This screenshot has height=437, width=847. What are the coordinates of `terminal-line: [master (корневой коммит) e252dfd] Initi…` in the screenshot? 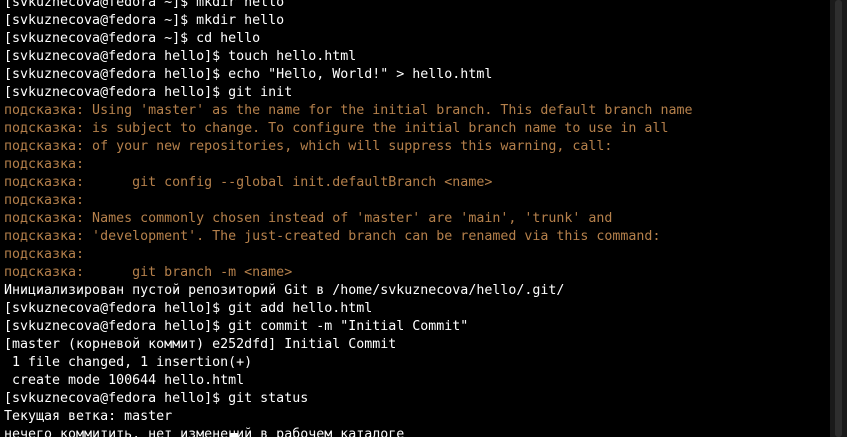 It's located at (200, 344).